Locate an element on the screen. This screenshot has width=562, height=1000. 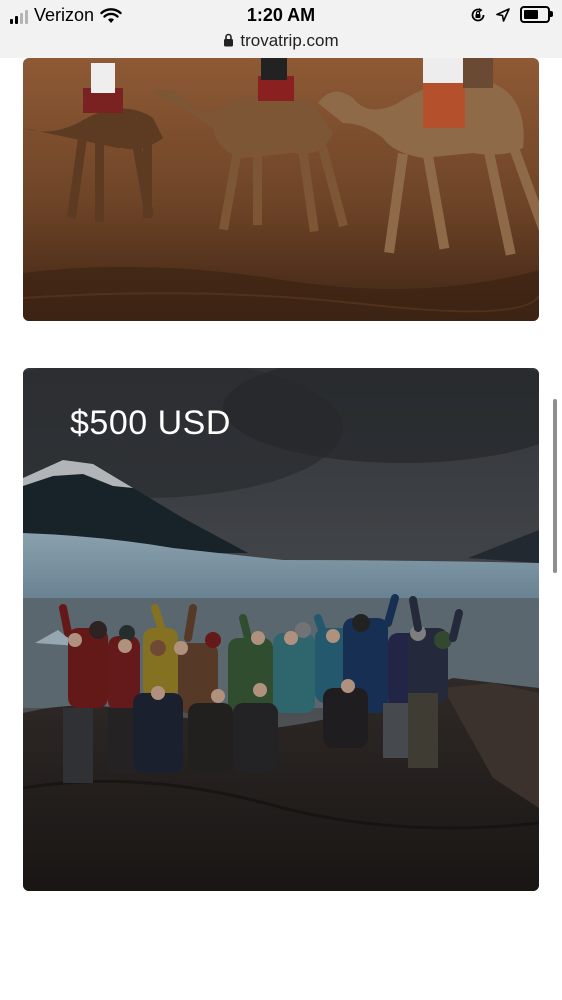
battery-icon is located at coordinates (536, 14).